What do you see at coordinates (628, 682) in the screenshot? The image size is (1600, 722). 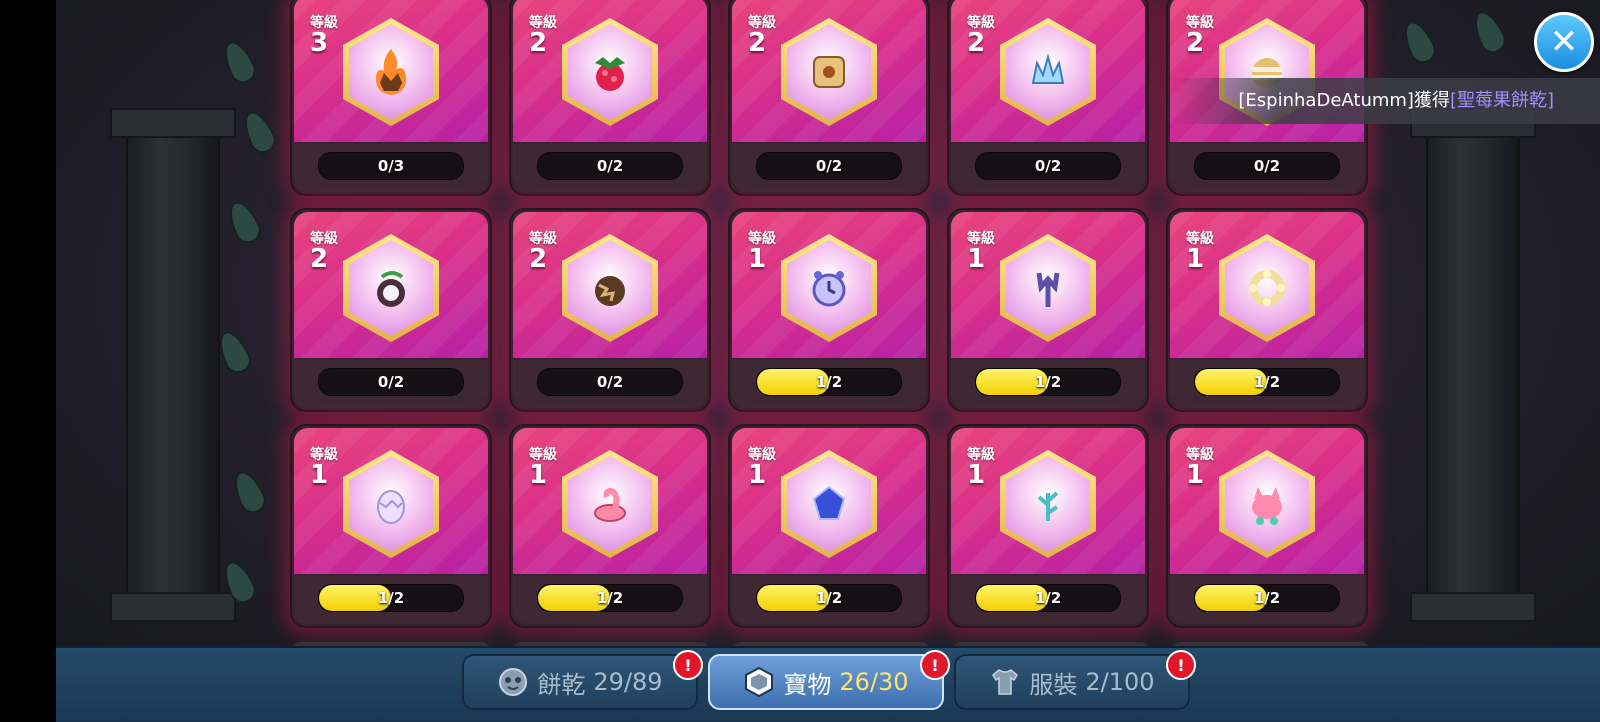 I see `tab-cookies-count: 29/89` at bounding box center [628, 682].